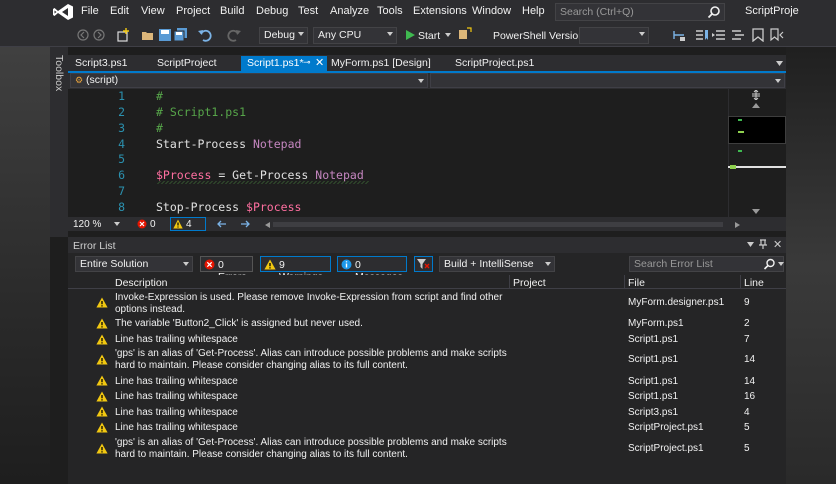 This screenshot has height=484, width=836. What do you see at coordinates (754, 283) in the screenshot?
I see `column-line: Line` at bounding box center [754, 283].